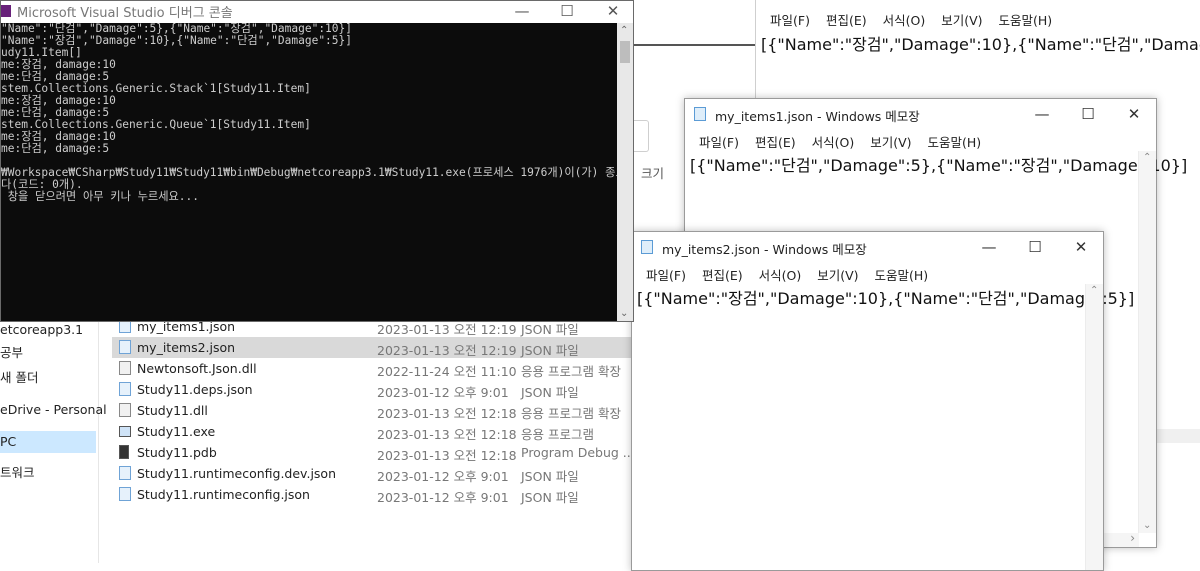 This screenshot has height=571, width=1200. Describe the element at coordinates (652, 172) in the screenshot. I see `size-column-header: 크기` at that location.